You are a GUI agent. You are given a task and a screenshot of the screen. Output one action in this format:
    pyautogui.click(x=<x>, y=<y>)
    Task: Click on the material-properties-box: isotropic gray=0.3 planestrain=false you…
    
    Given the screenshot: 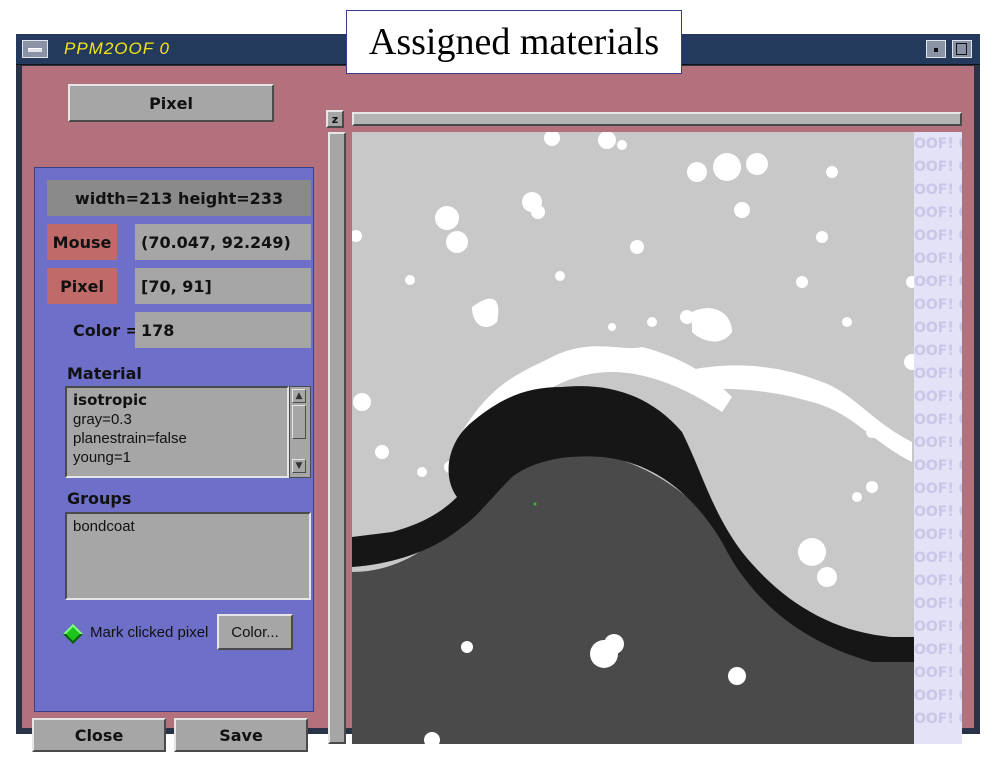 What is the action you would take?
    pyautogui.click(x=177, y=432)
    